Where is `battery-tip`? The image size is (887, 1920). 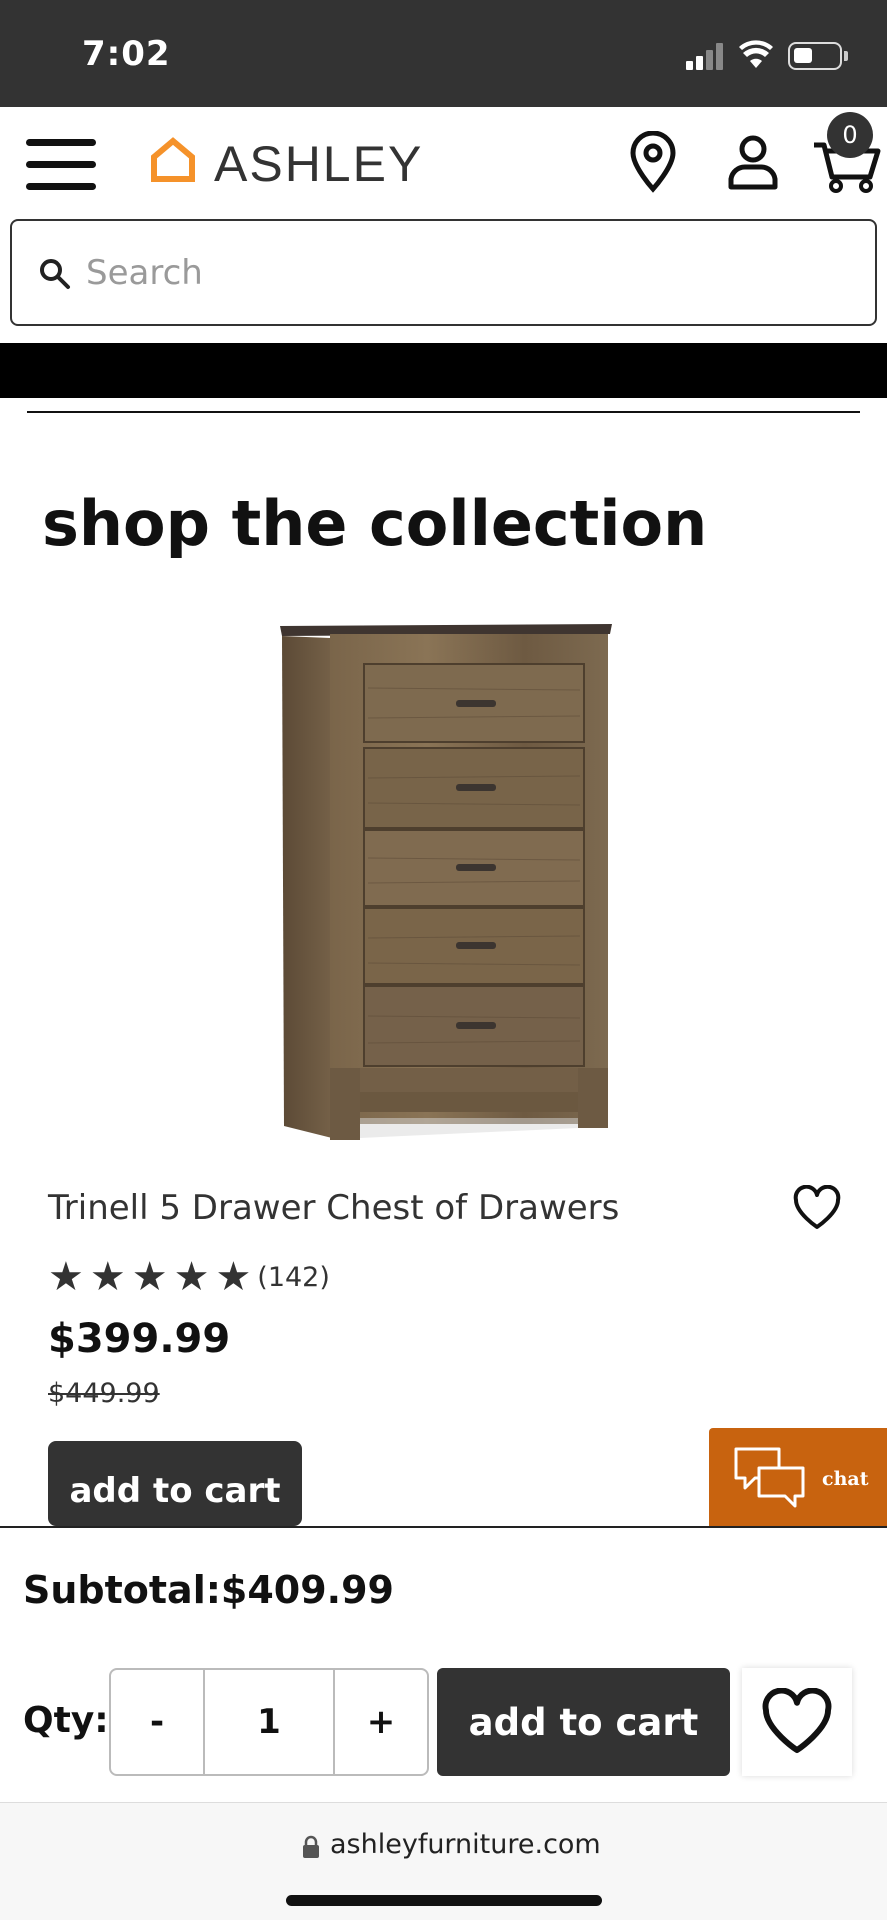 battery-tip is located at coordinates (846, 56).